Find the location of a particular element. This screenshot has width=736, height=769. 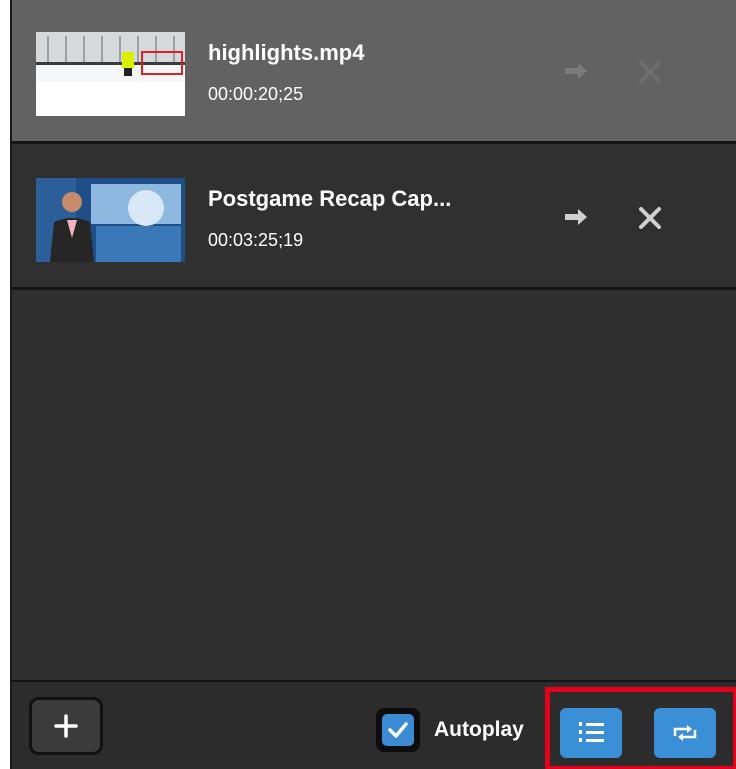

playlist-mode-button is located at coordinates (591, 733).